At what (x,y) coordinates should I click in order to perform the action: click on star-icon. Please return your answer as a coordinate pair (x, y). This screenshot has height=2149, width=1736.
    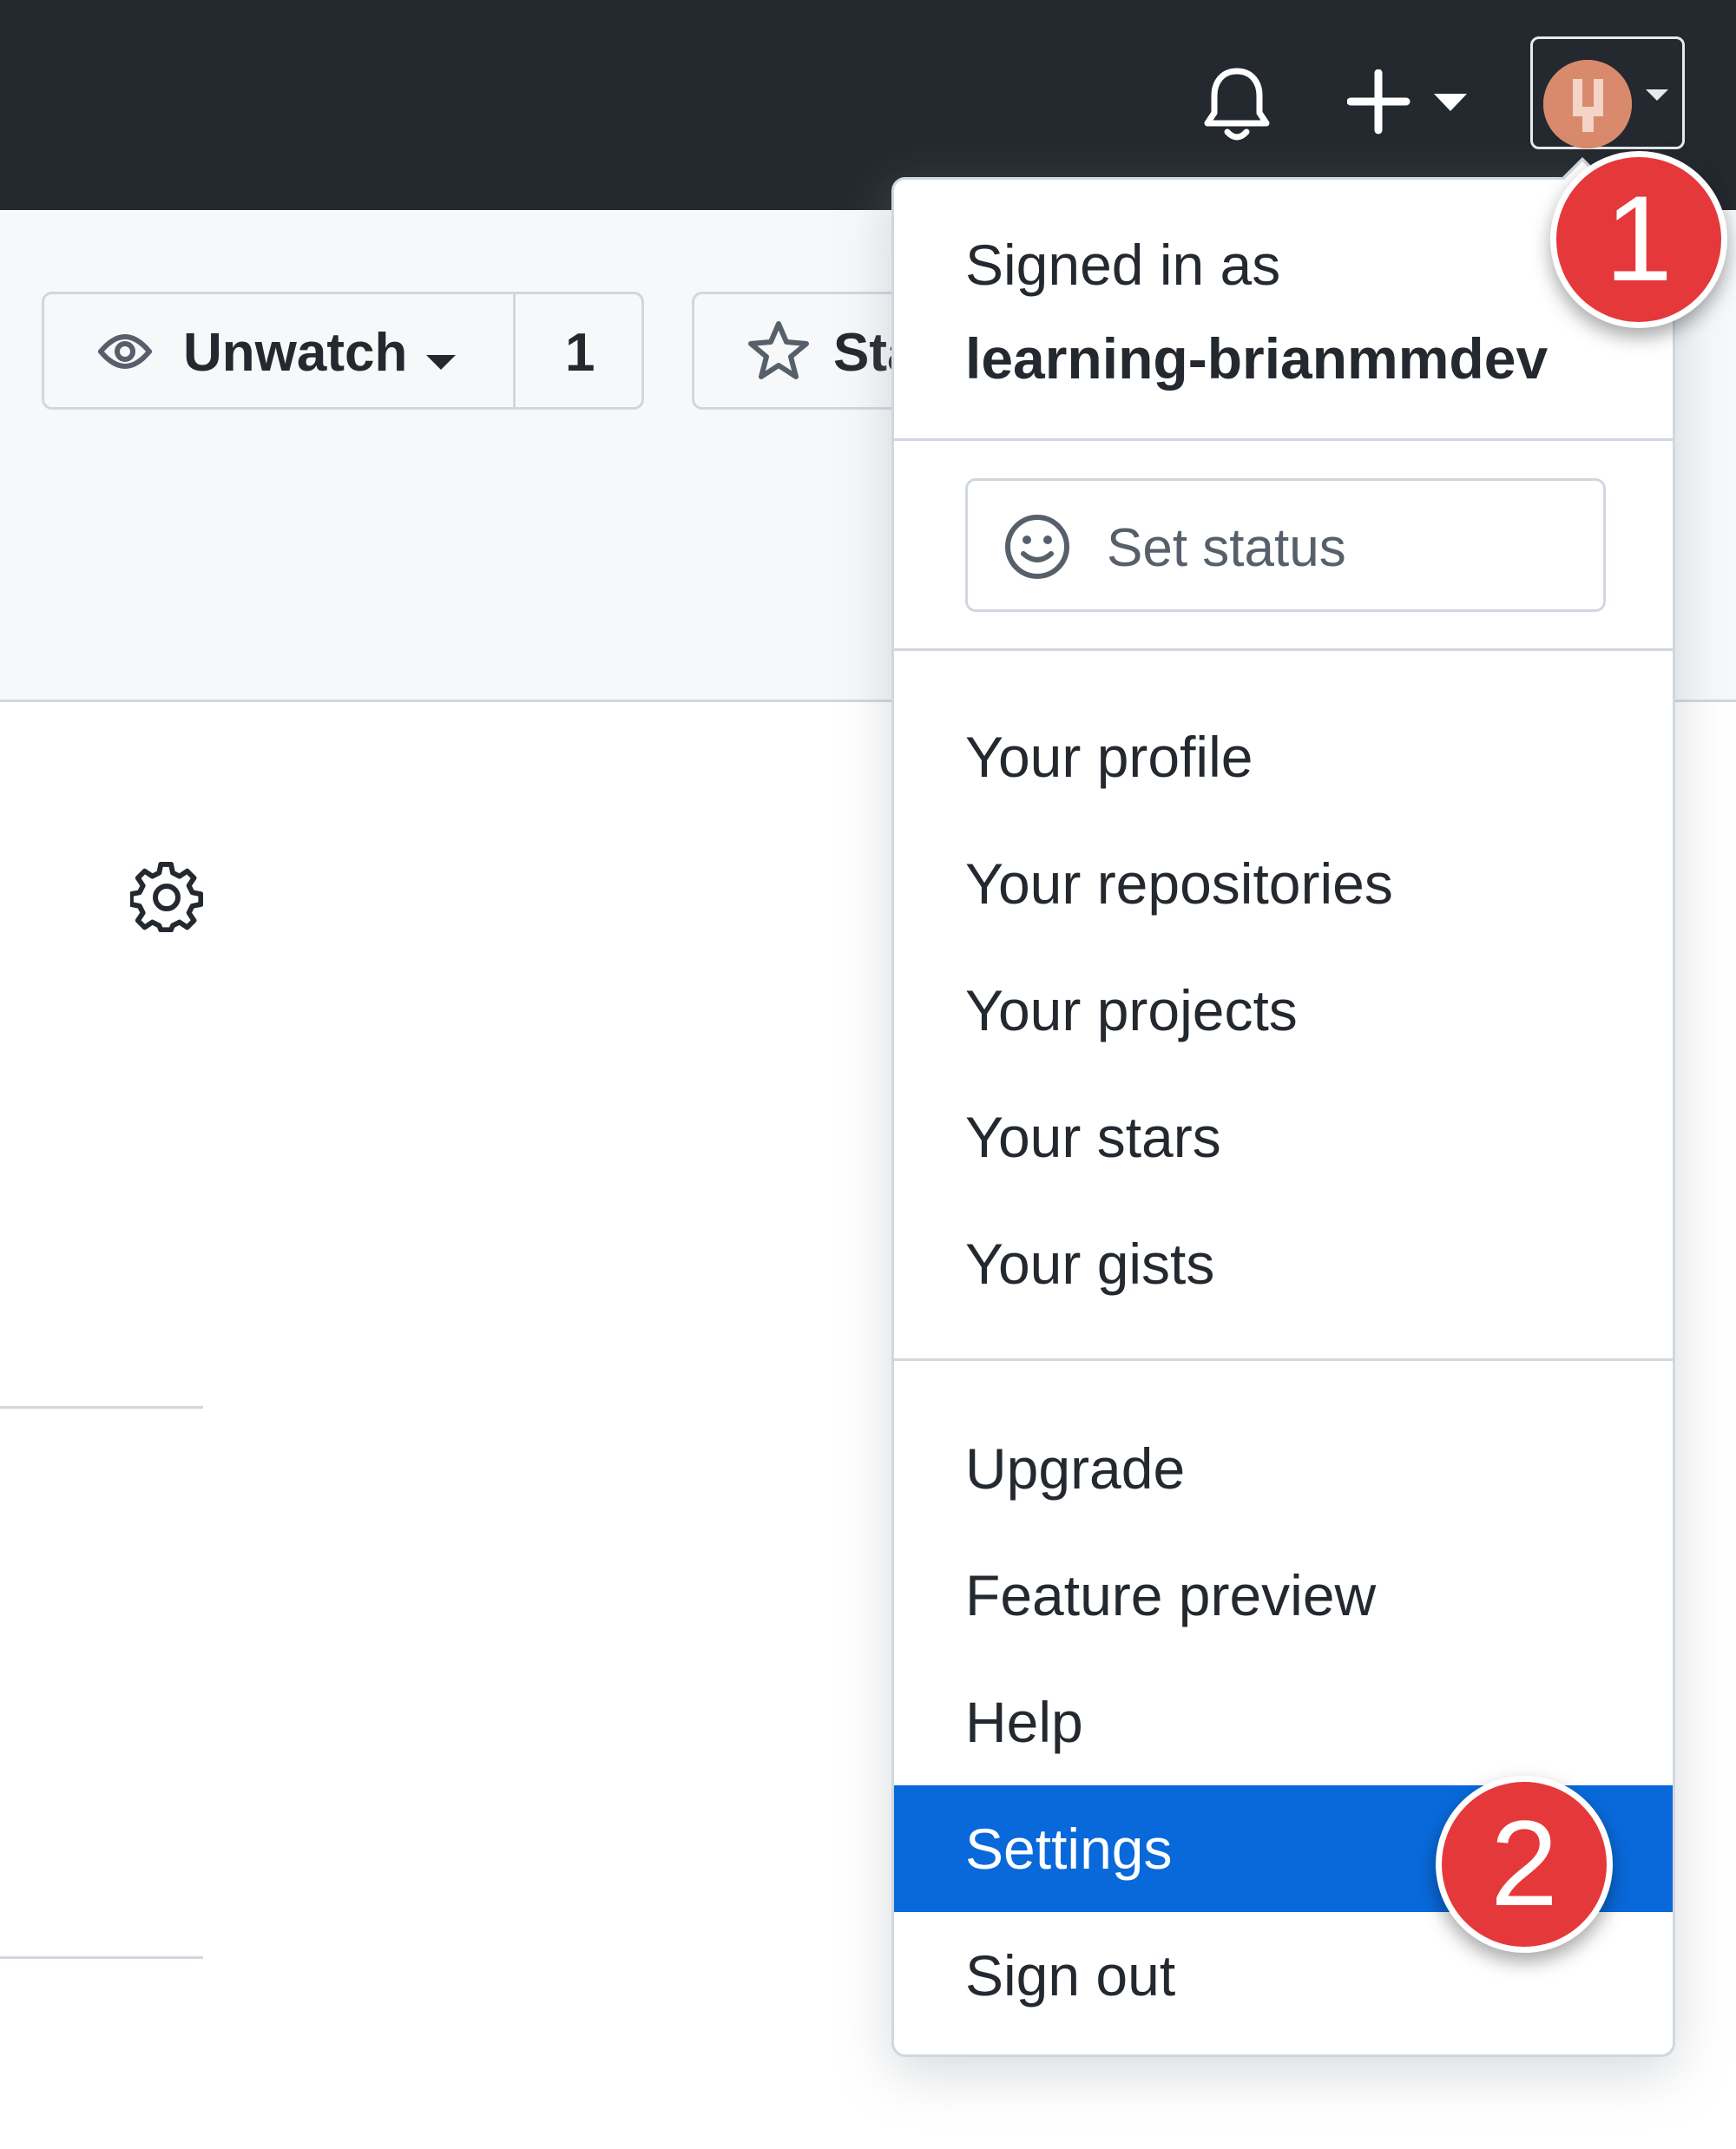
    Looking at the image, I should click on (778, 350).